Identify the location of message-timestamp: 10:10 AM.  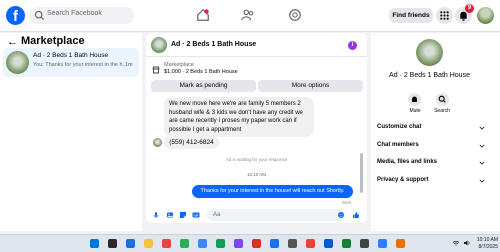
(256, 174).